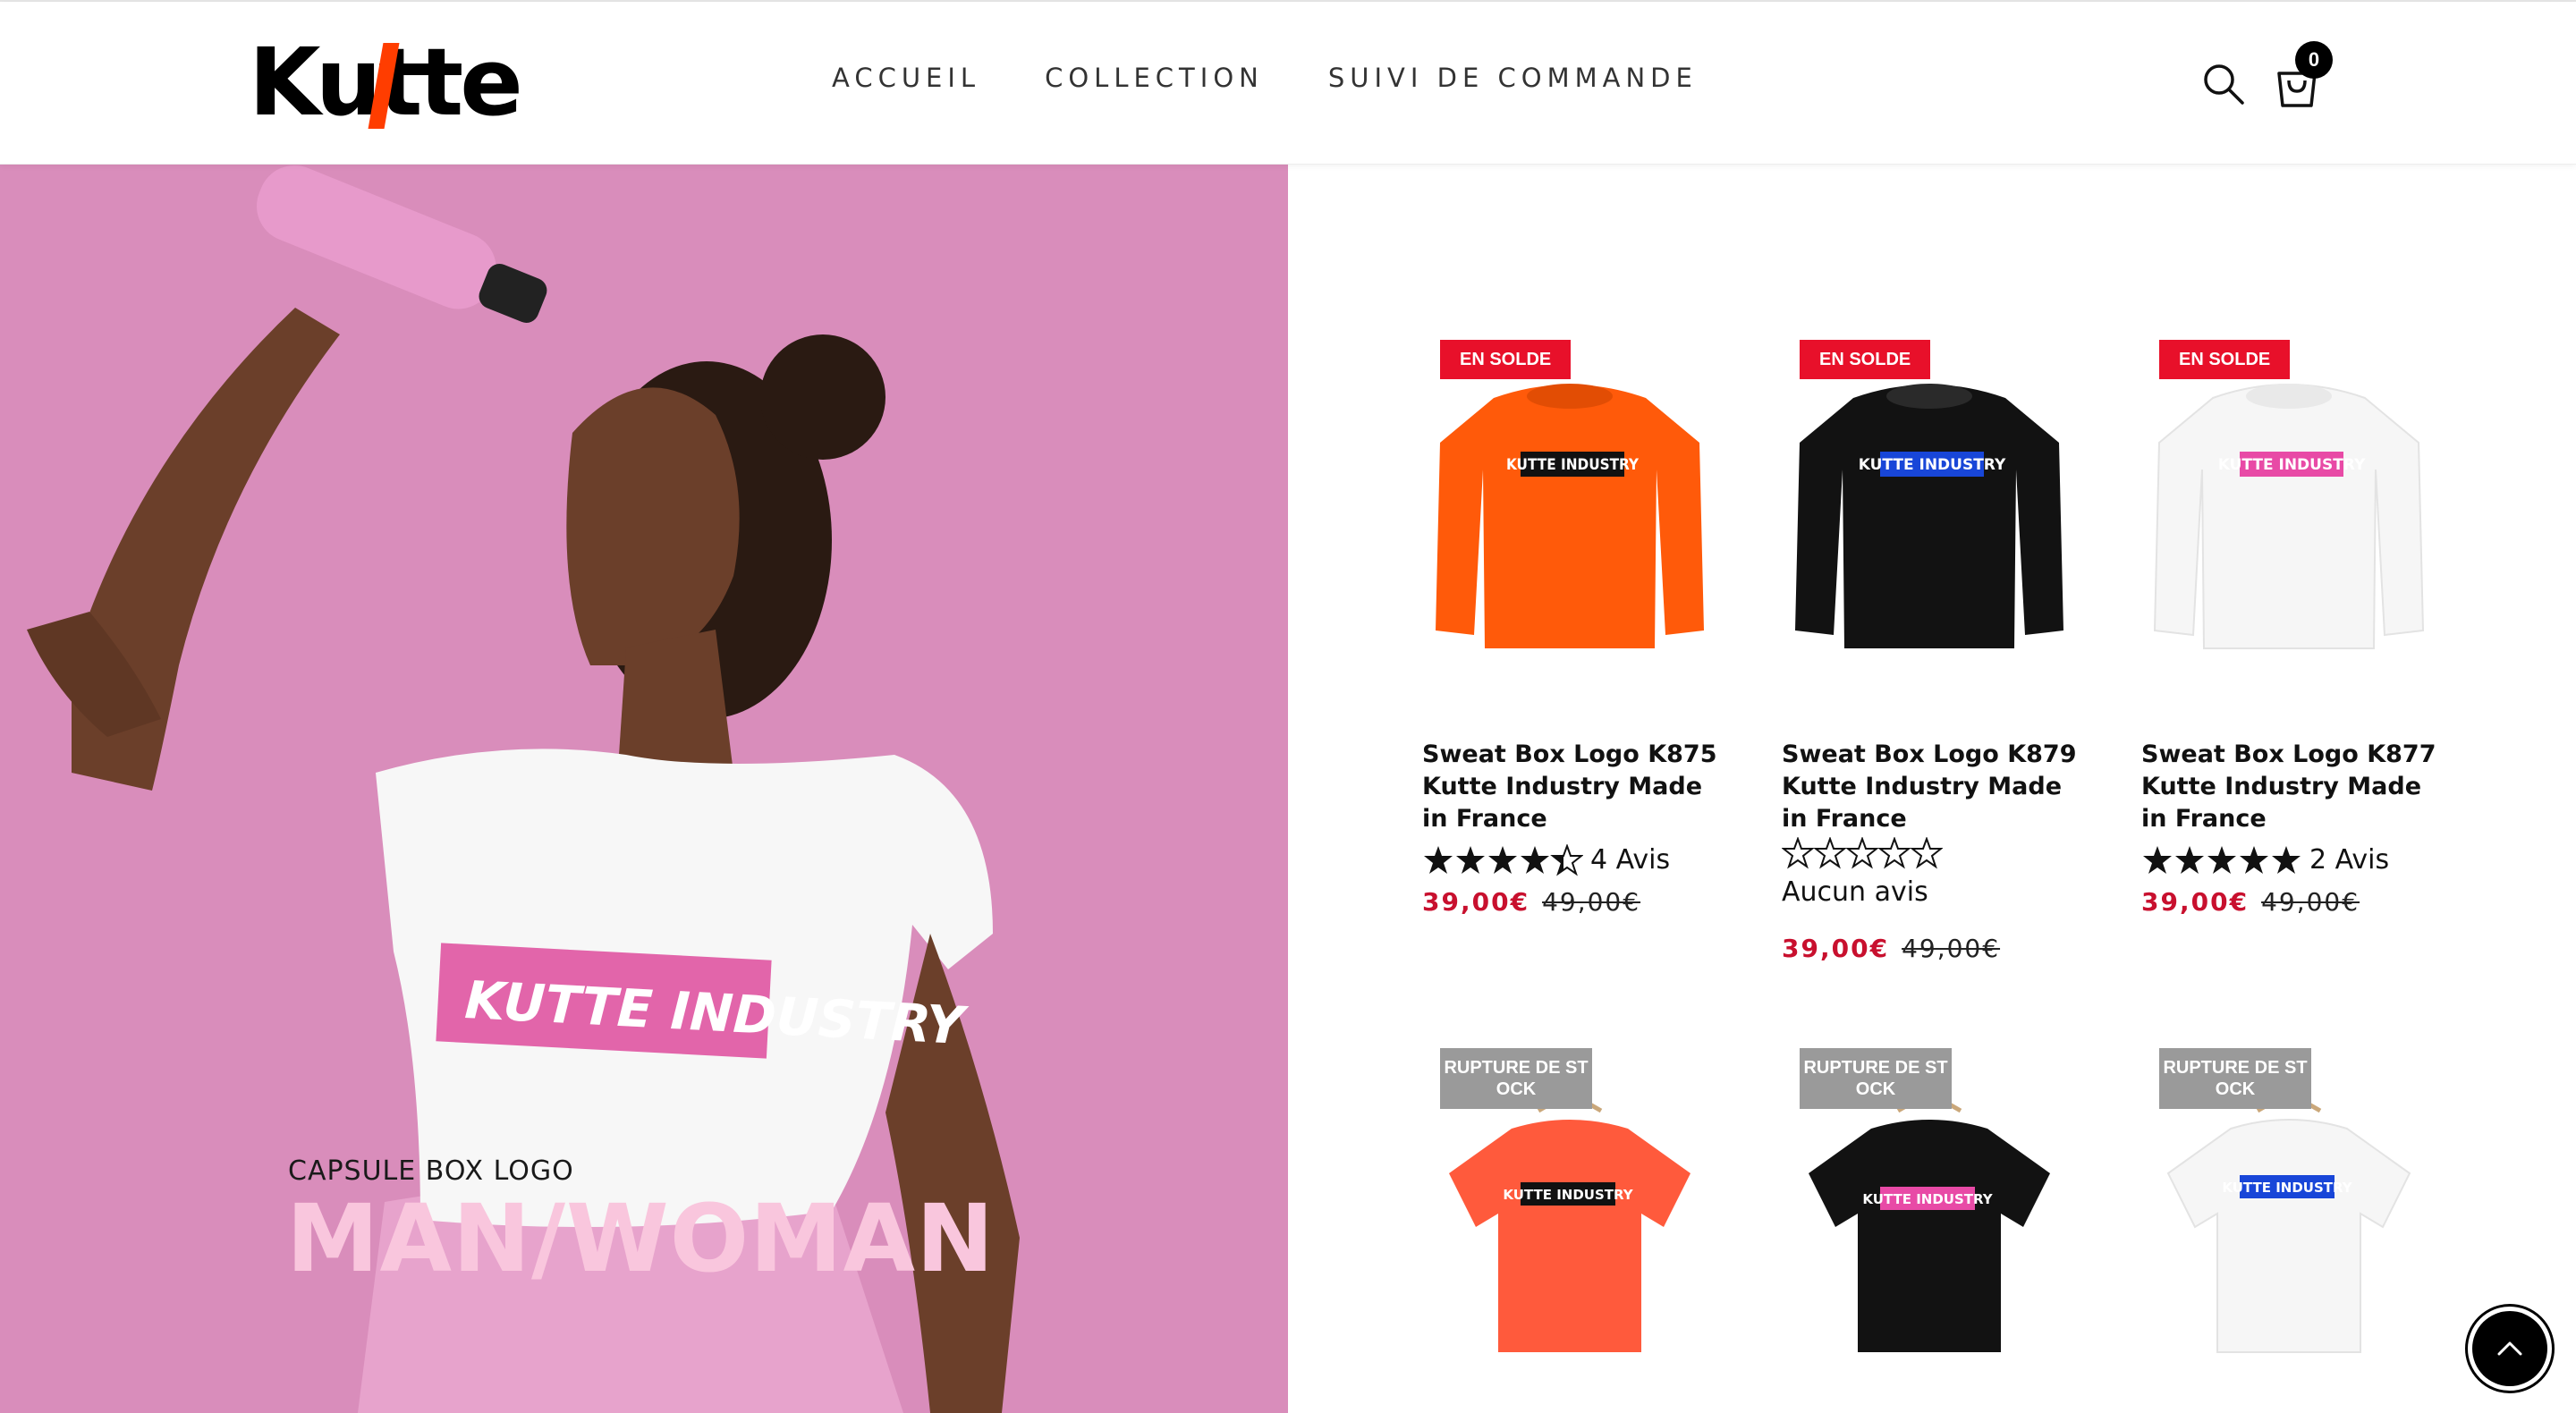  I want to click on brand-logo: Kutte, so click(392, 82).